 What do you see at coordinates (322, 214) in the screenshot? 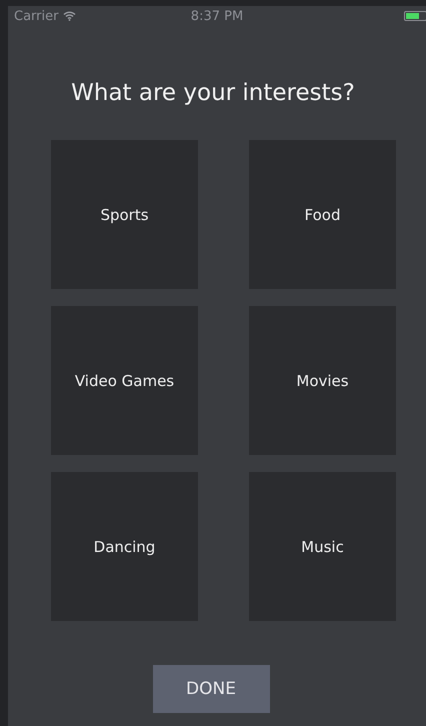
I see `interest-tile: Food` at bounding box center [322, 214].